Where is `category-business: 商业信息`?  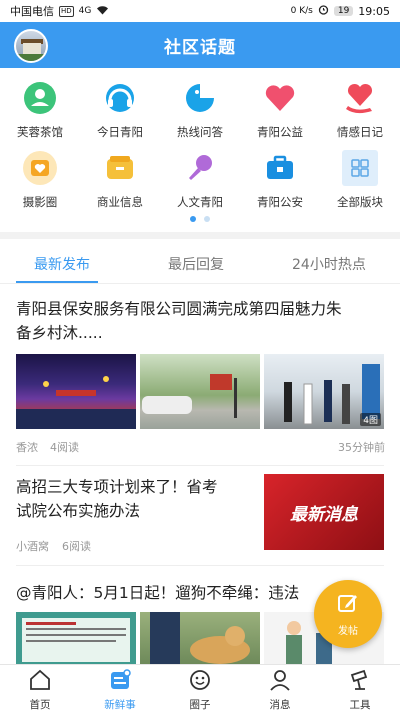 category-business: 商业信息 is located at coordinates (120, 175).